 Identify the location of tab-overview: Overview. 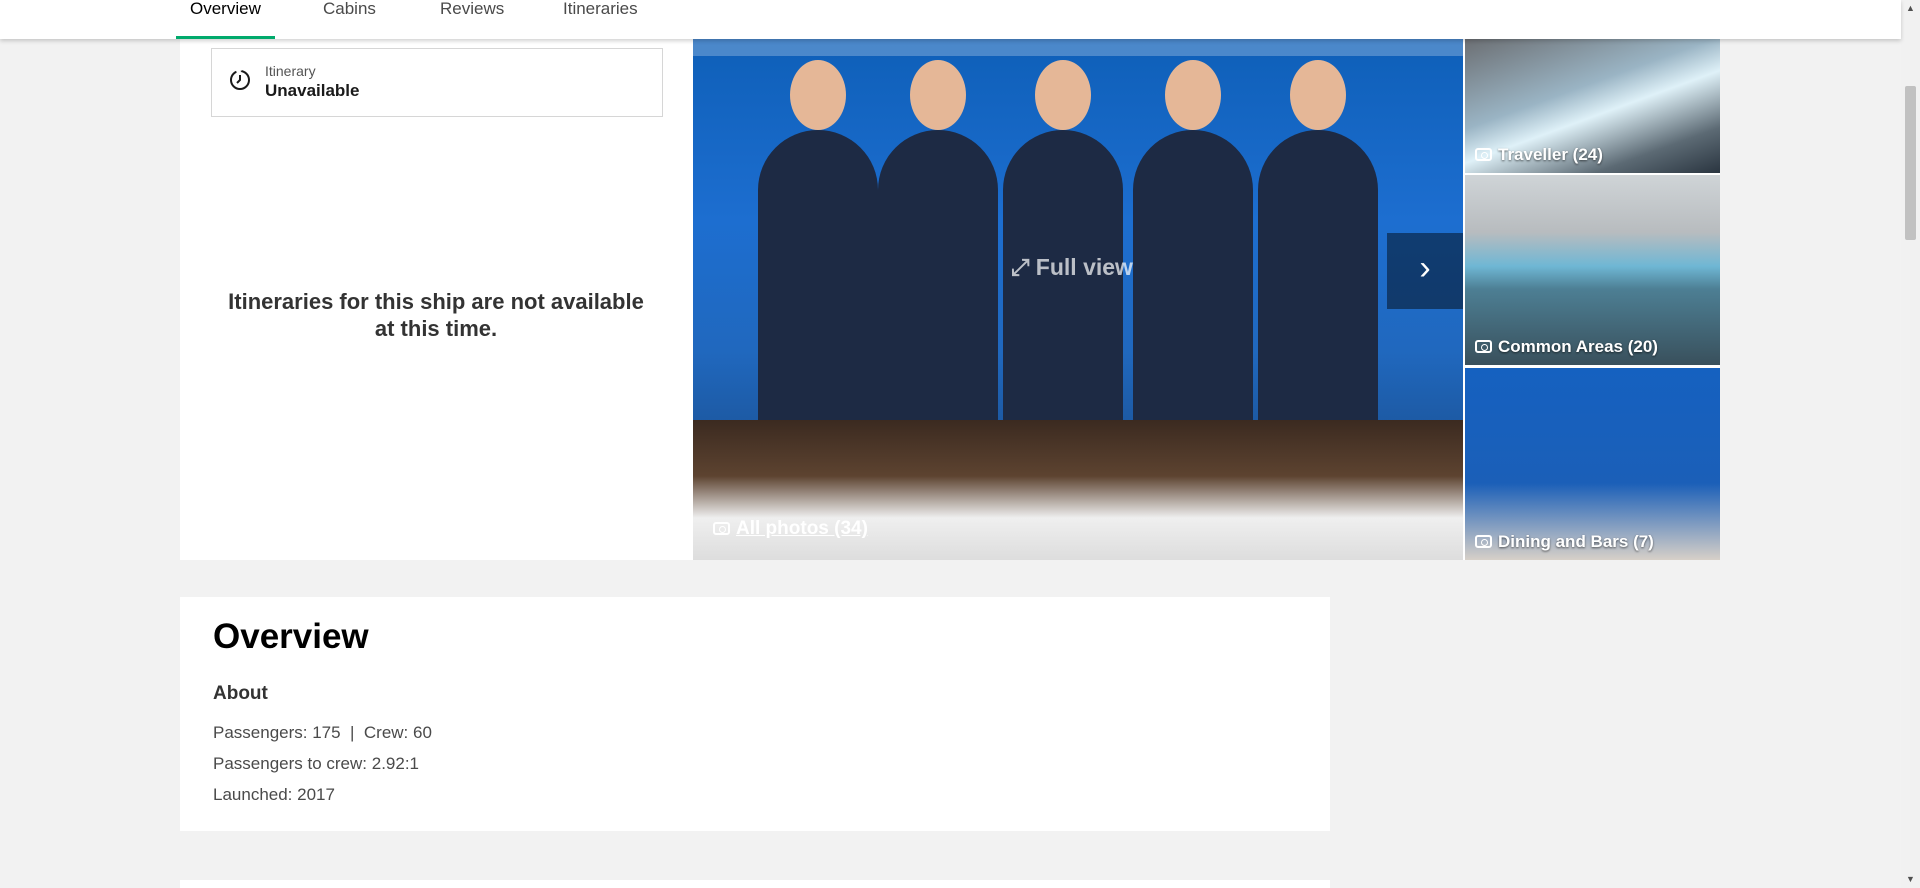
(225, 19).